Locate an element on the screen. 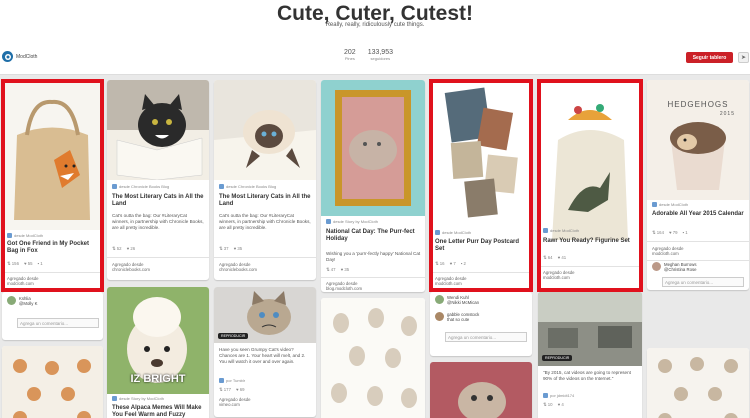 The height and width of the screenshot is (418, 750). pin-bunny-pattern is located at coordinates (373, 358).